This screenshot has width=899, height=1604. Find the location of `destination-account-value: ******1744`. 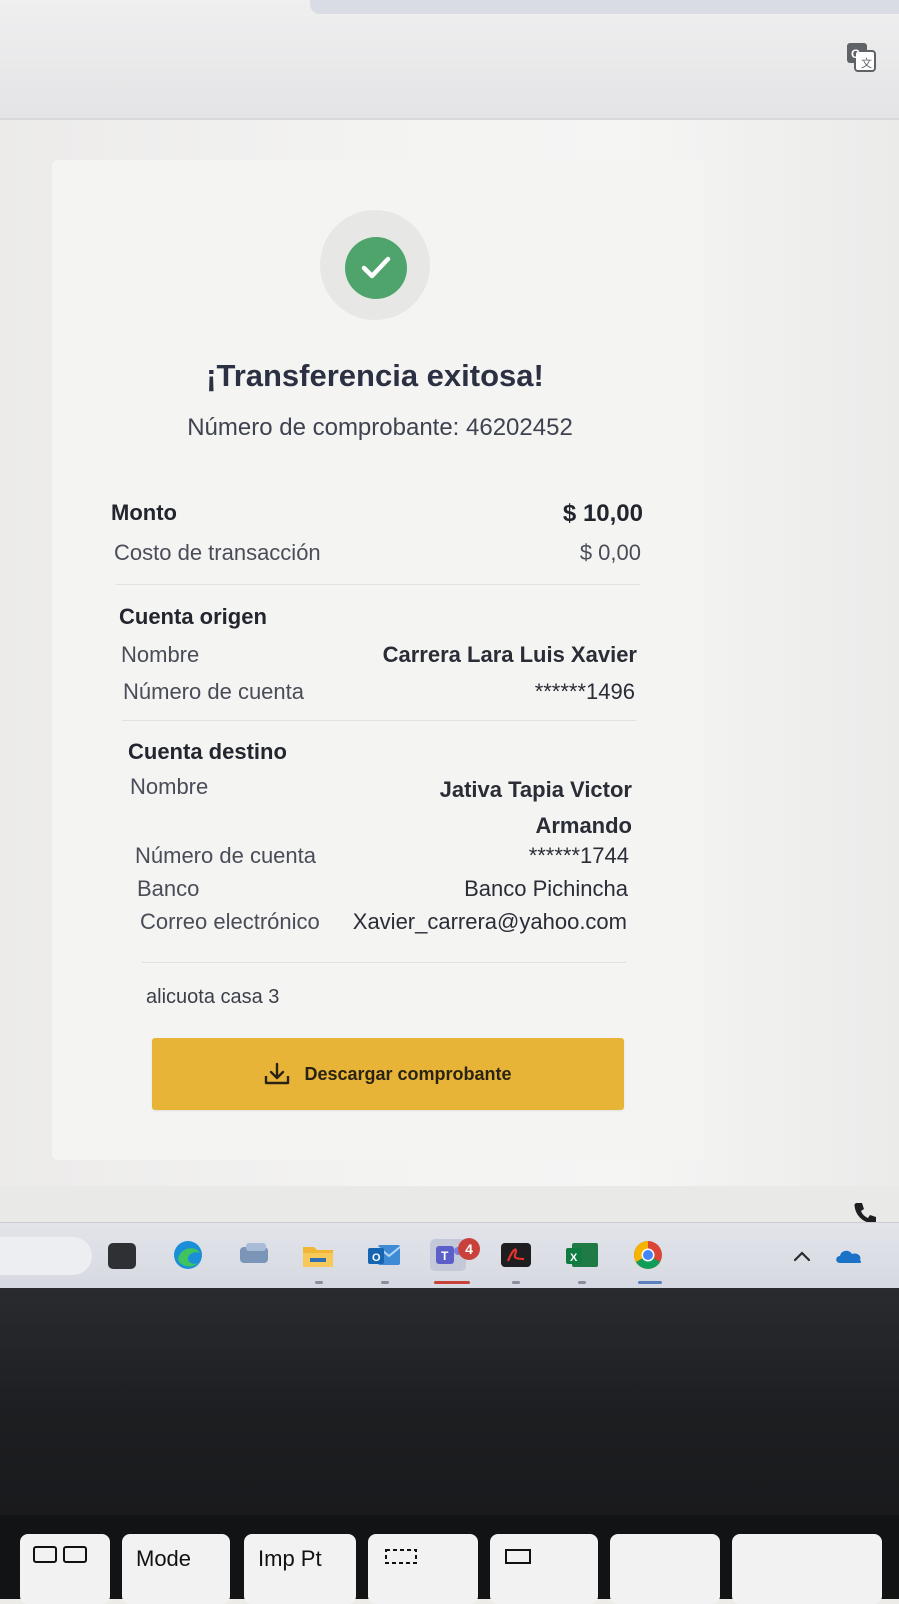

destination-account-value: ******1744 is located at coordinates (578, 855).